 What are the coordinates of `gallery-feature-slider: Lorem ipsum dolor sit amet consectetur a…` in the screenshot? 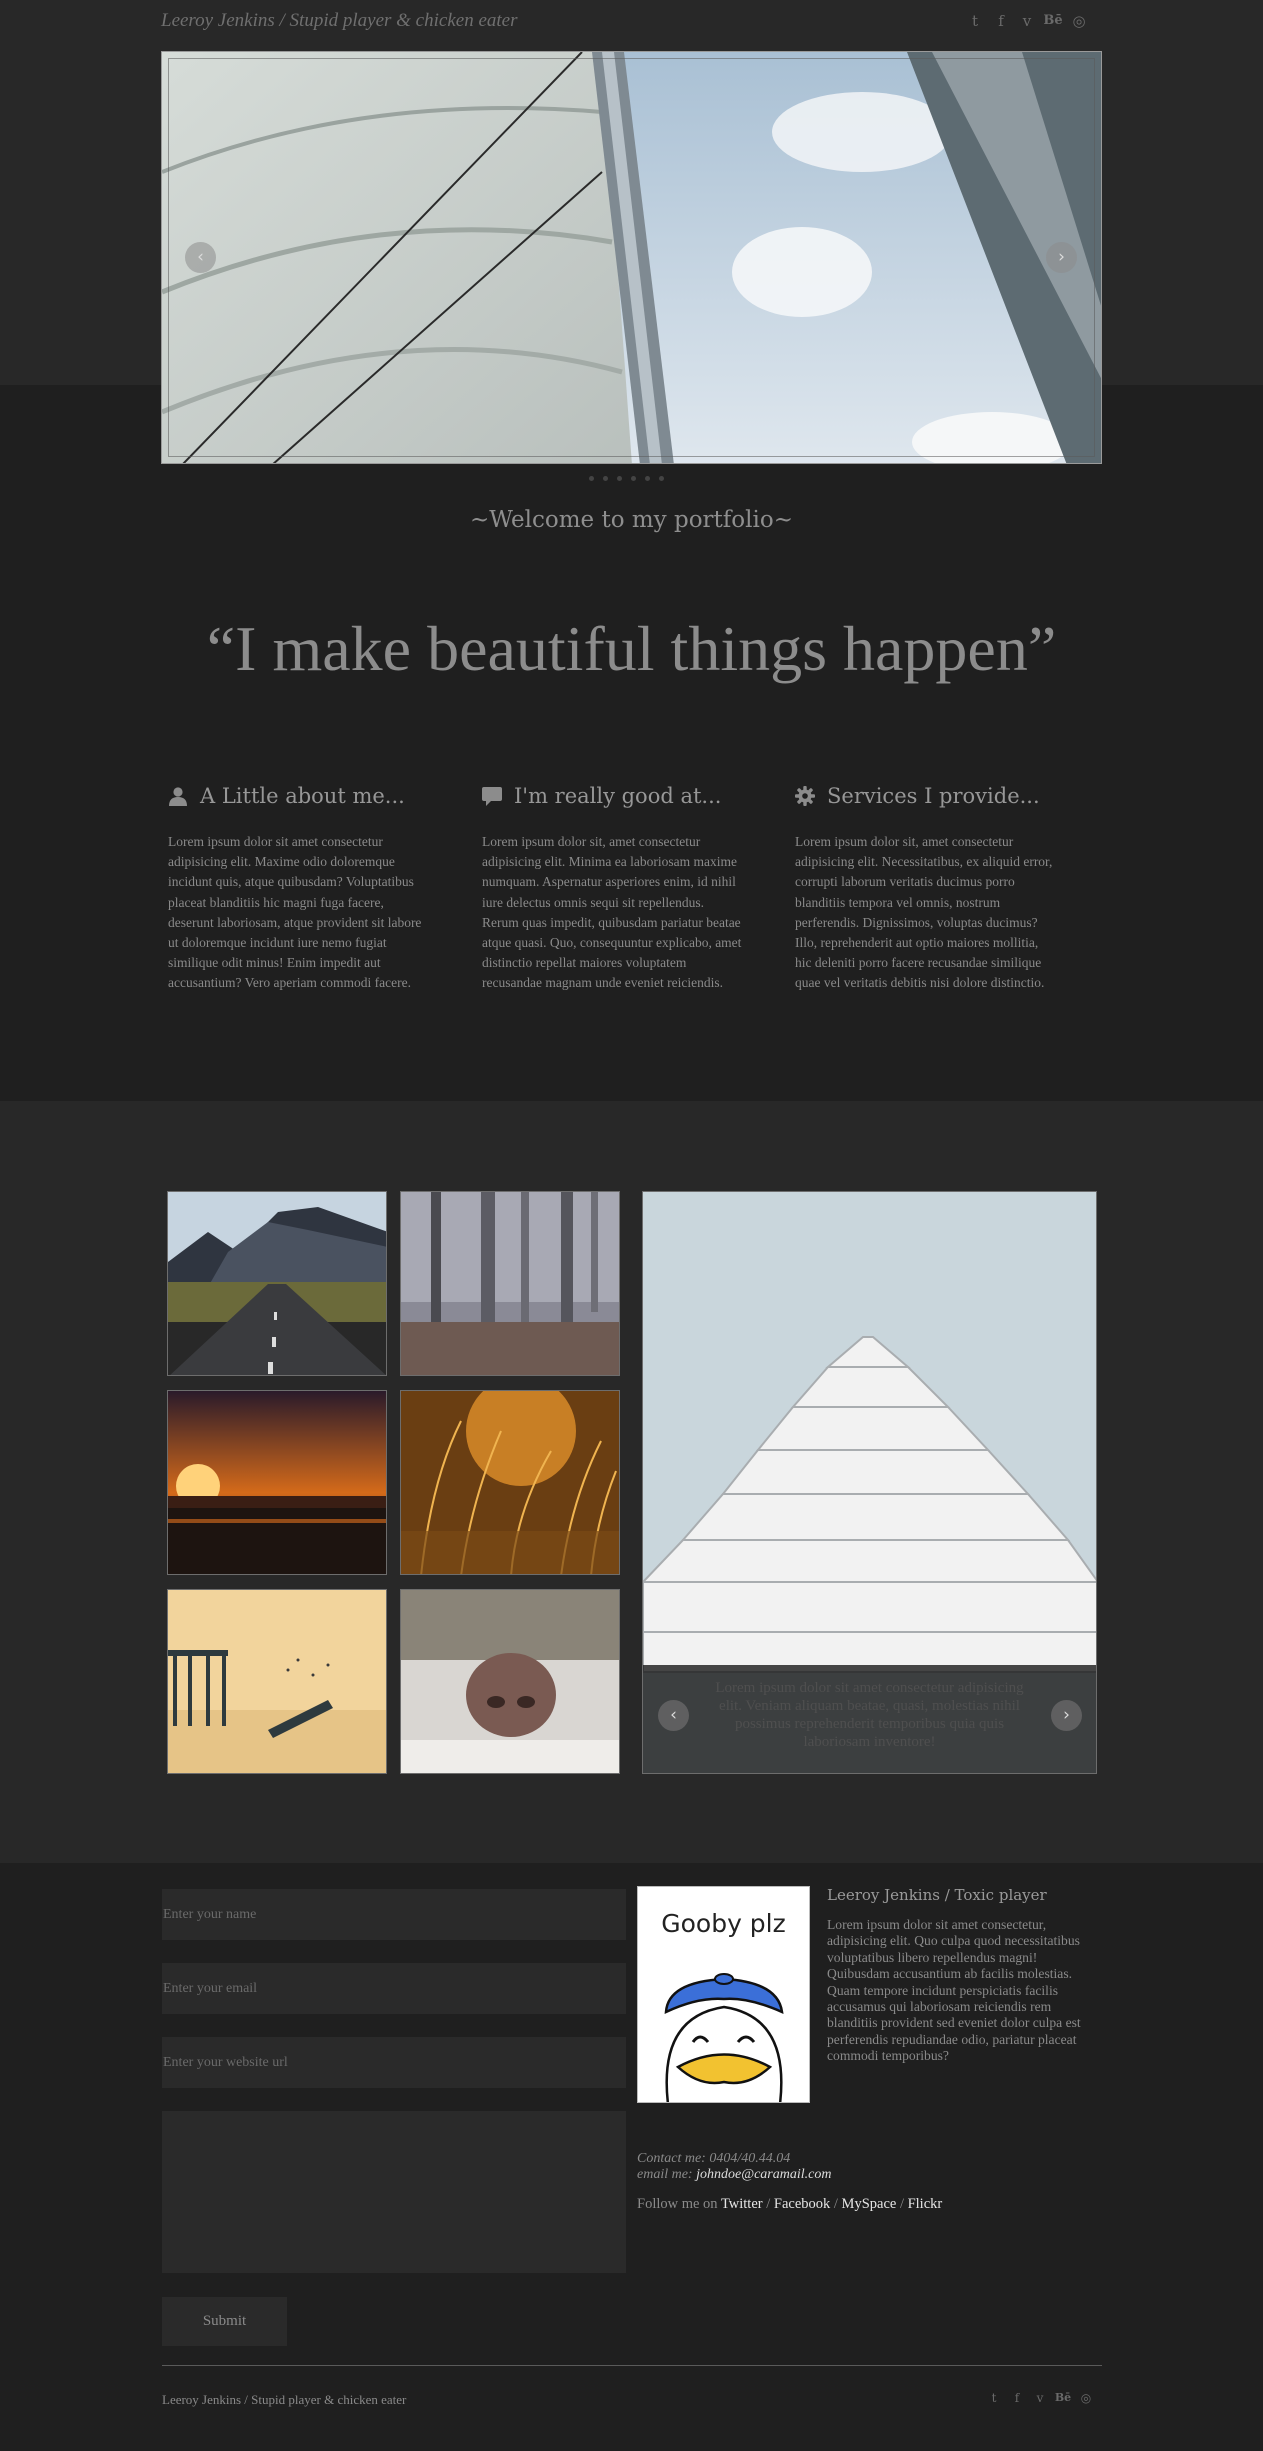 It's located at (869, 1482).